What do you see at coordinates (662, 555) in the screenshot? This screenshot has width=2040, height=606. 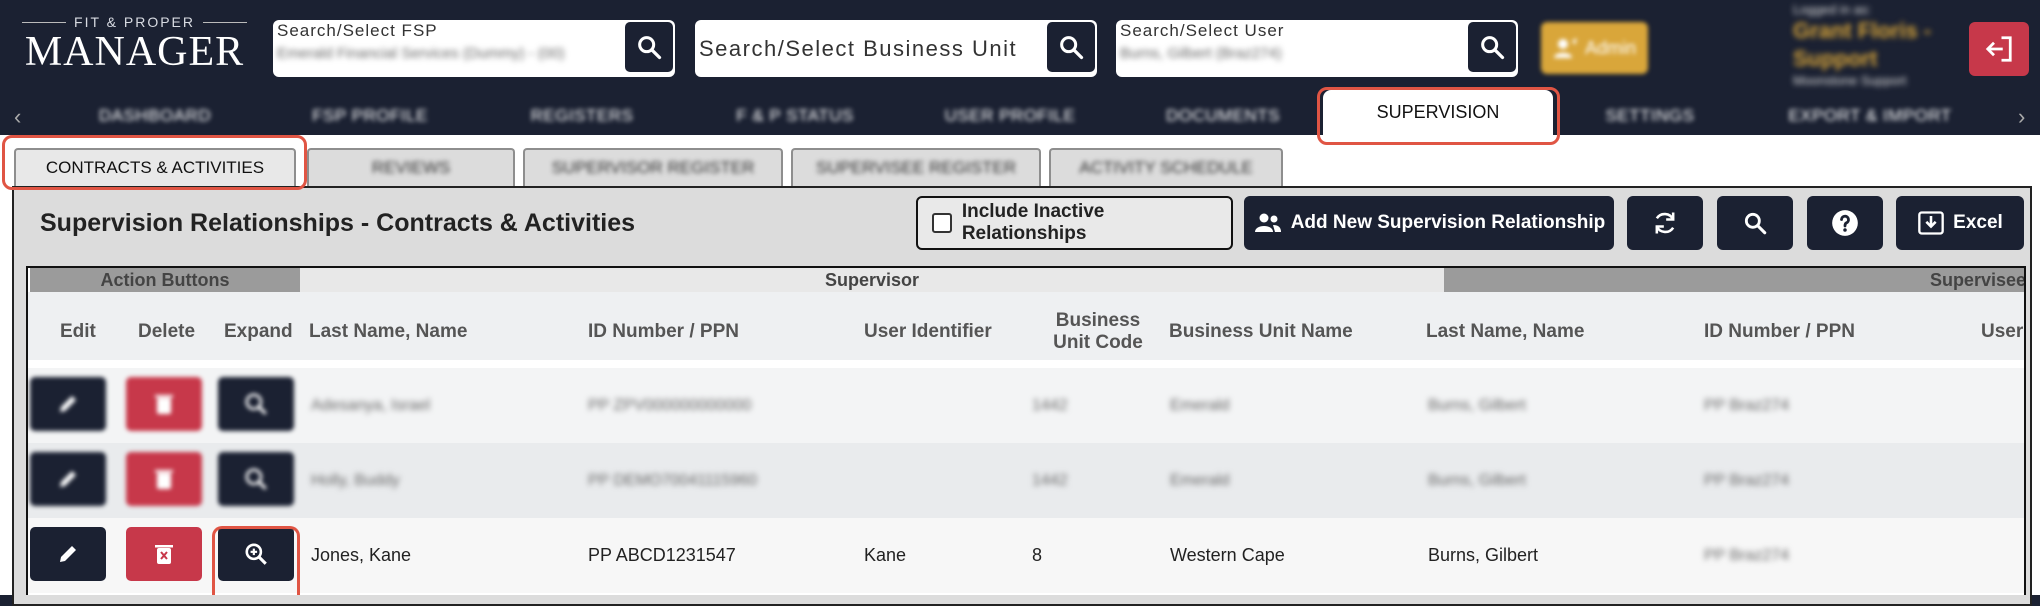 I see `supervisor-id-cell: PP ABCD1231547` at bounding box center [662, 555].